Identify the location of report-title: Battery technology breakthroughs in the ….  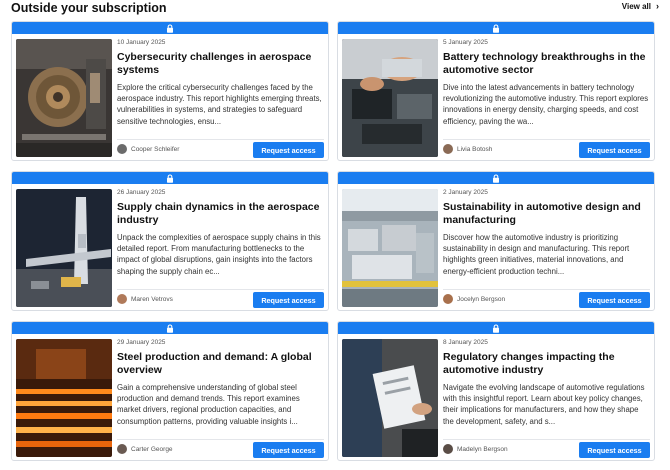
(546, 64).